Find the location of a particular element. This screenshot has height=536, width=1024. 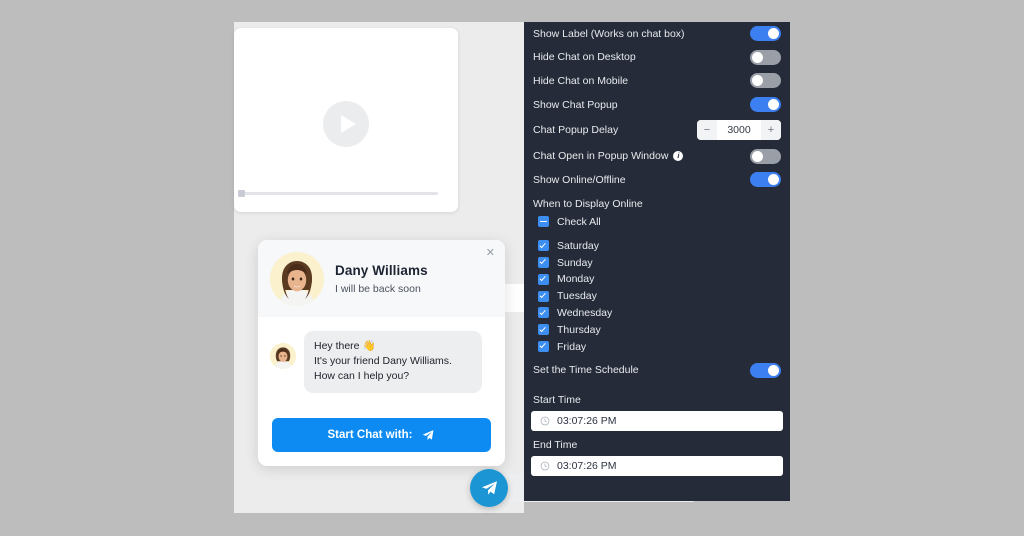

end-time-value: 03:07:26 PM is located at coordinates (587, 465).